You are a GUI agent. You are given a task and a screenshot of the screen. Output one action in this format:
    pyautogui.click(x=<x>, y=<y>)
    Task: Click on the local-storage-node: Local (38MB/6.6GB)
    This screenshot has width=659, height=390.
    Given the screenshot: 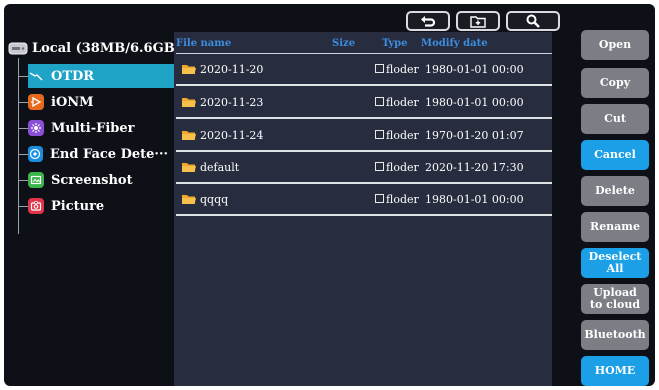 What is the action you would take?
    pyautogui.click(x=94, y=48)
    